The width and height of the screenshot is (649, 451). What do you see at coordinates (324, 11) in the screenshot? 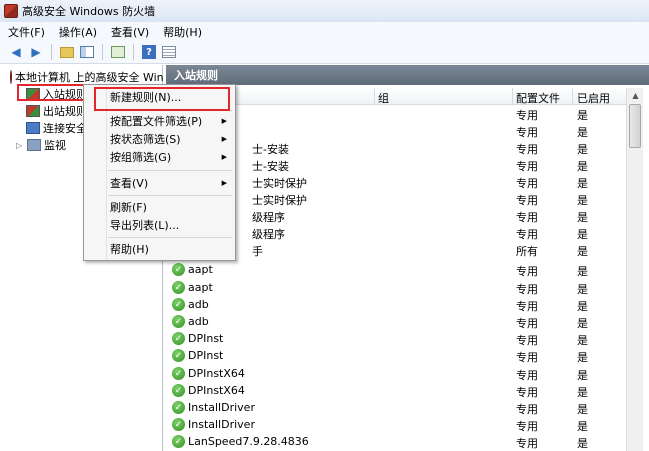
I see `title-bar: 高级安全 Windows 防火墙` at bounding box center [324, 11].